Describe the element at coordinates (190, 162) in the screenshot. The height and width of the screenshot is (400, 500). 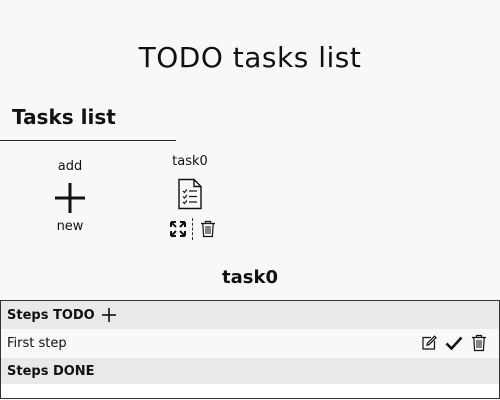
I see `task-name: task0` at that location.